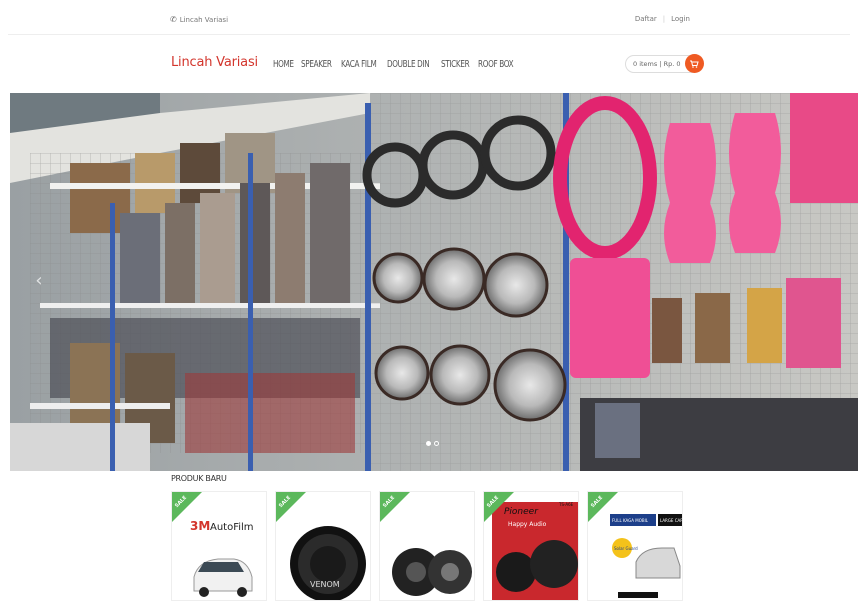  What do you see at coordinates (39, 281) in the screenshot?
I see `chevron-left-icon: ‹` at bounding box center [39, 281].